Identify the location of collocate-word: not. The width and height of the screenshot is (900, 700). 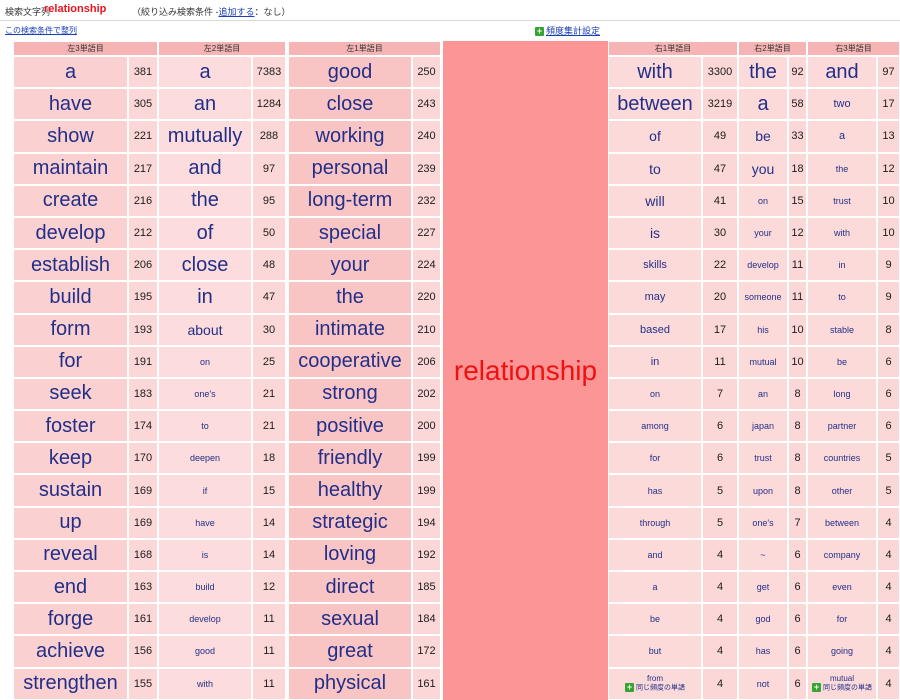
(763, 683).